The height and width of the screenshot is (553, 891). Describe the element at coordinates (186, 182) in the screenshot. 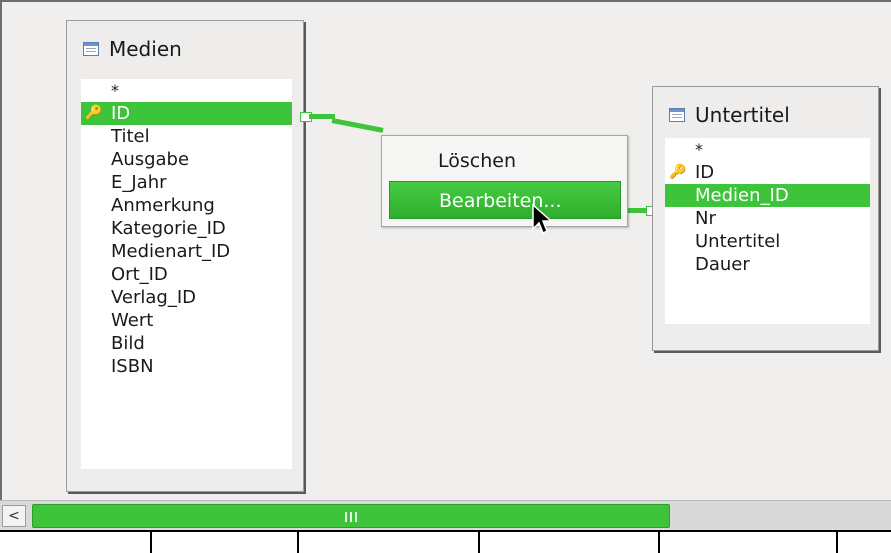

I see `field-e-jahr: E_Jahr` at that location.